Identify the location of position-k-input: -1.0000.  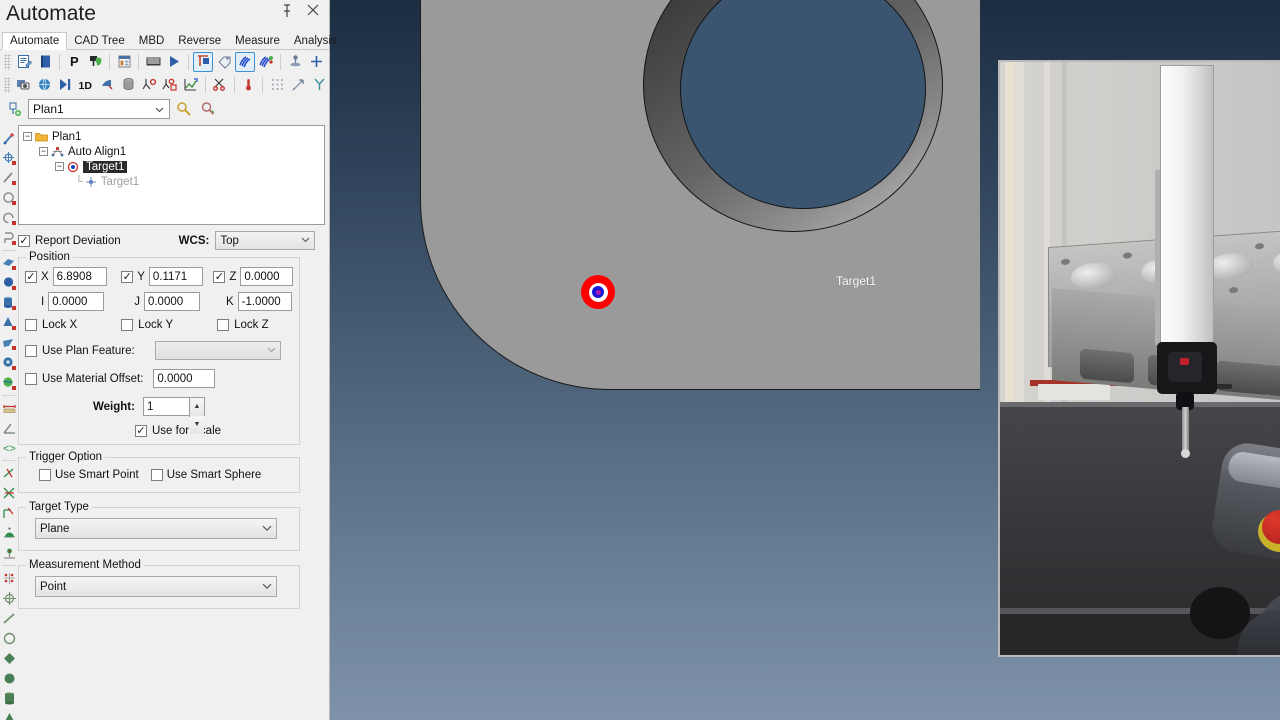
(264, 301).